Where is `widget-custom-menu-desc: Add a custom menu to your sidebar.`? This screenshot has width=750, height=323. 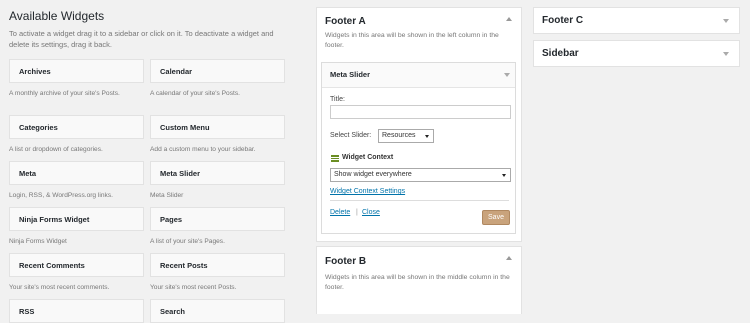
widget-custom-menu-desc: Add a custom menu to your sidebar. is located at coordinates (203, 149).